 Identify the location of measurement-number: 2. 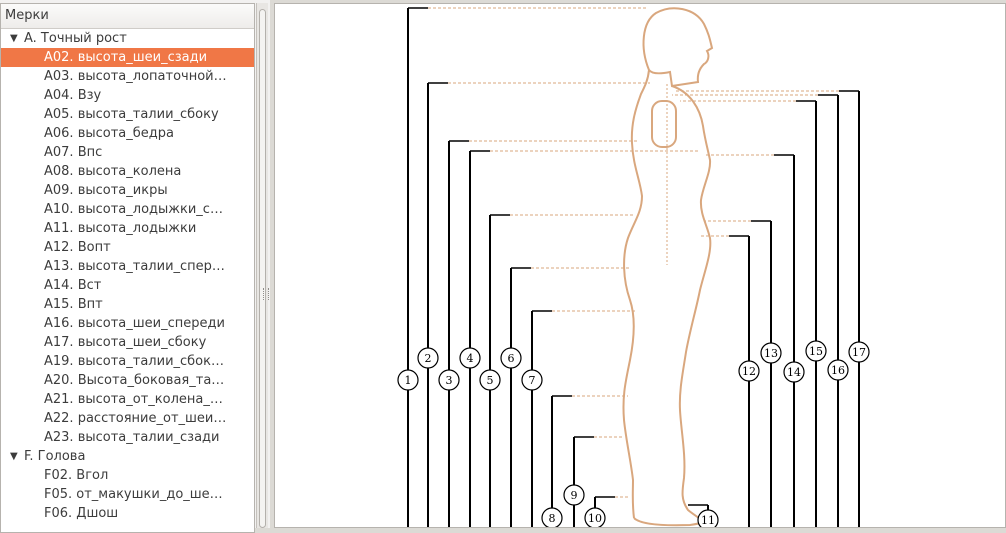
(428, 358).